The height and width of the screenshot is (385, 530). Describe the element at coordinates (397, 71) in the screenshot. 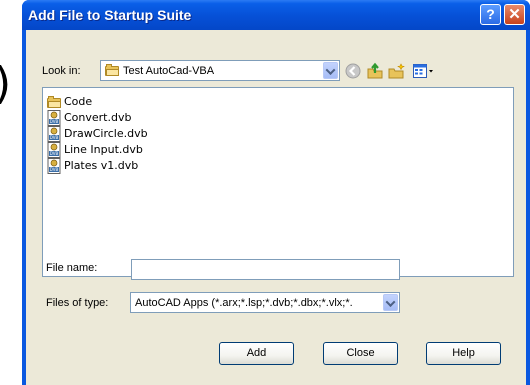

I see `new-folder-icon` at that location.